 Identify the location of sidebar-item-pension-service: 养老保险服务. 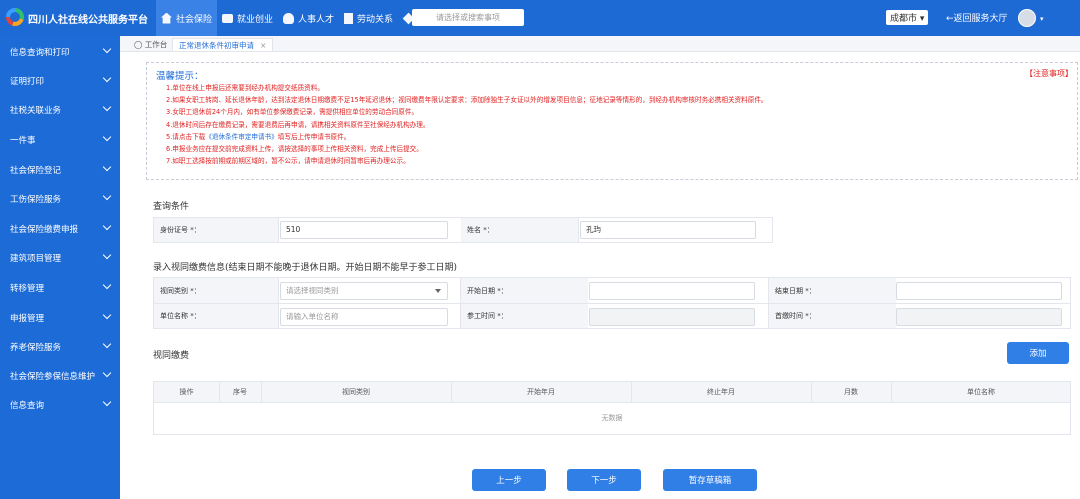
(60, 346).